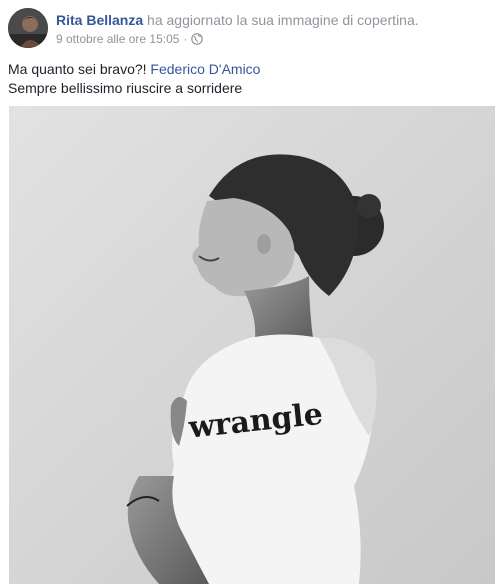 The image size is (504, 584). Describe the element at coordinates (79, 69) in the screenshot. I see `message-text: Ma quanto sei bravo?!` at that location.